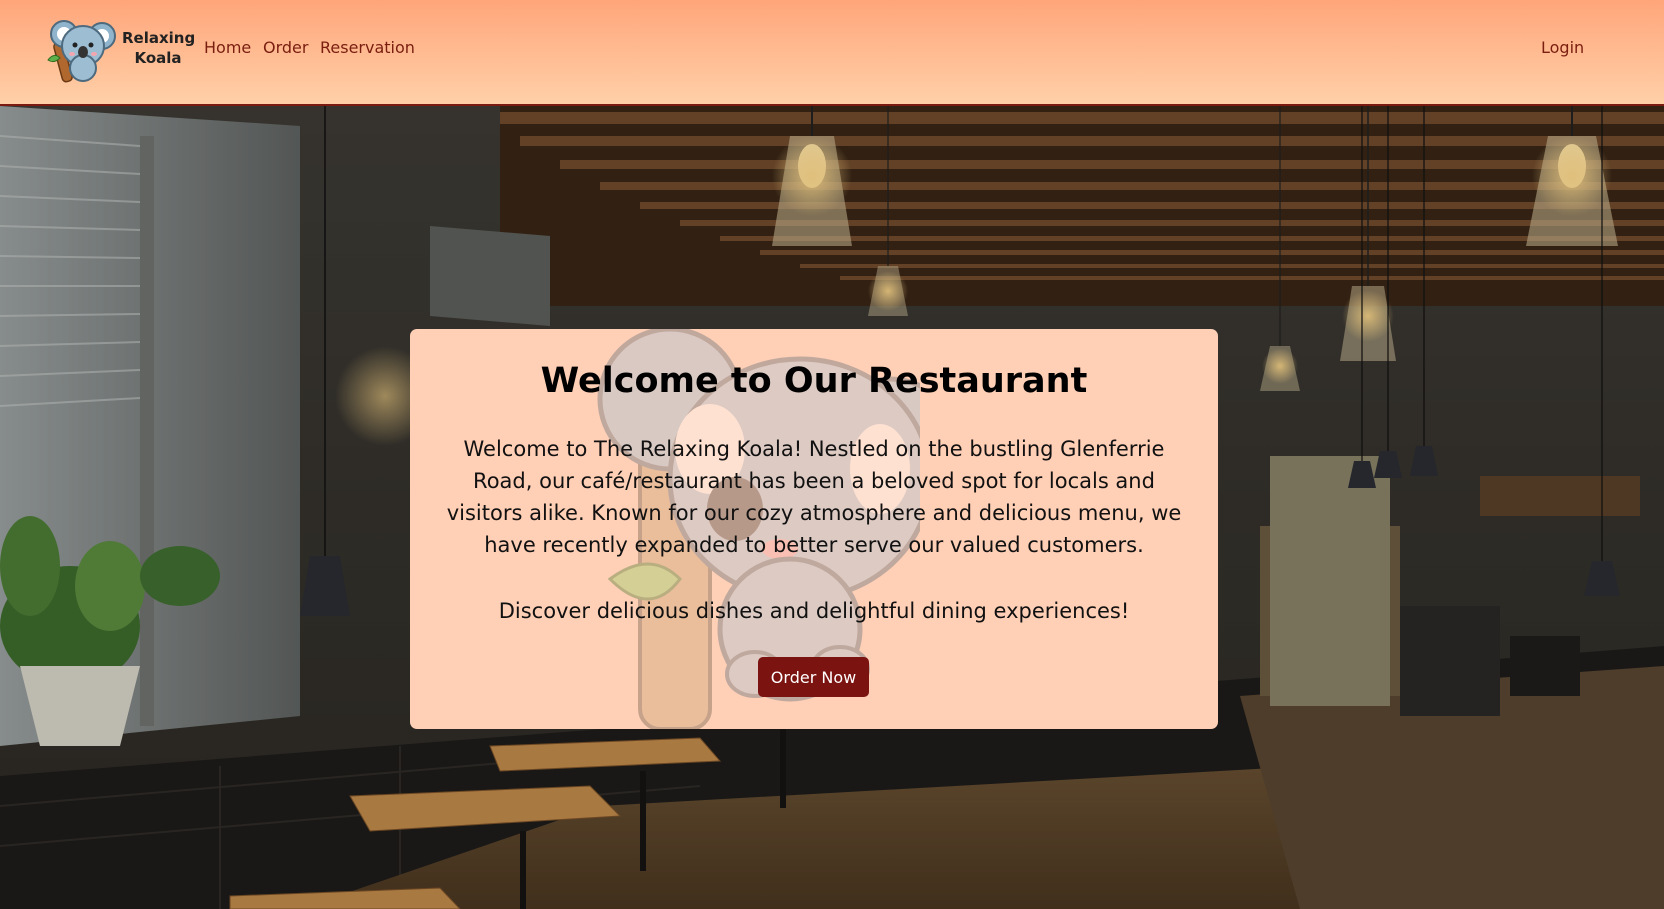 This screenshot has width=1664, height=909. What do you see at coordinates (120, 49) in the screenshot?
I see `brand: Relaxing Koala` at bounding box center [120, 49].